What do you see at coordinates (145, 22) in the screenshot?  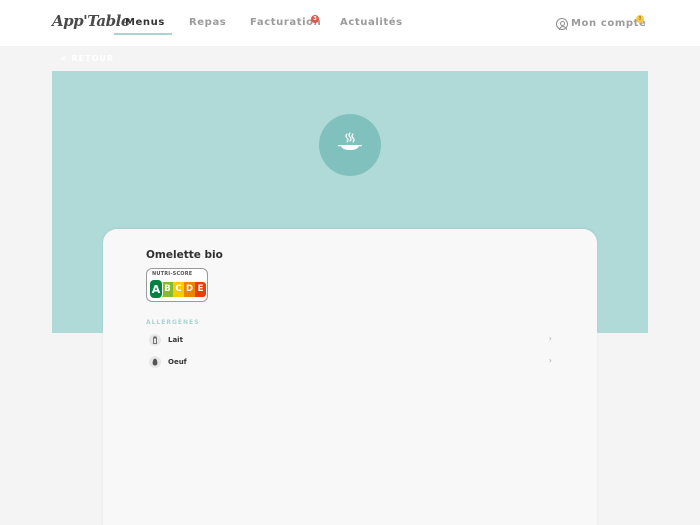 I see `tab-menus: Menus` at bounding box center [145, 22].